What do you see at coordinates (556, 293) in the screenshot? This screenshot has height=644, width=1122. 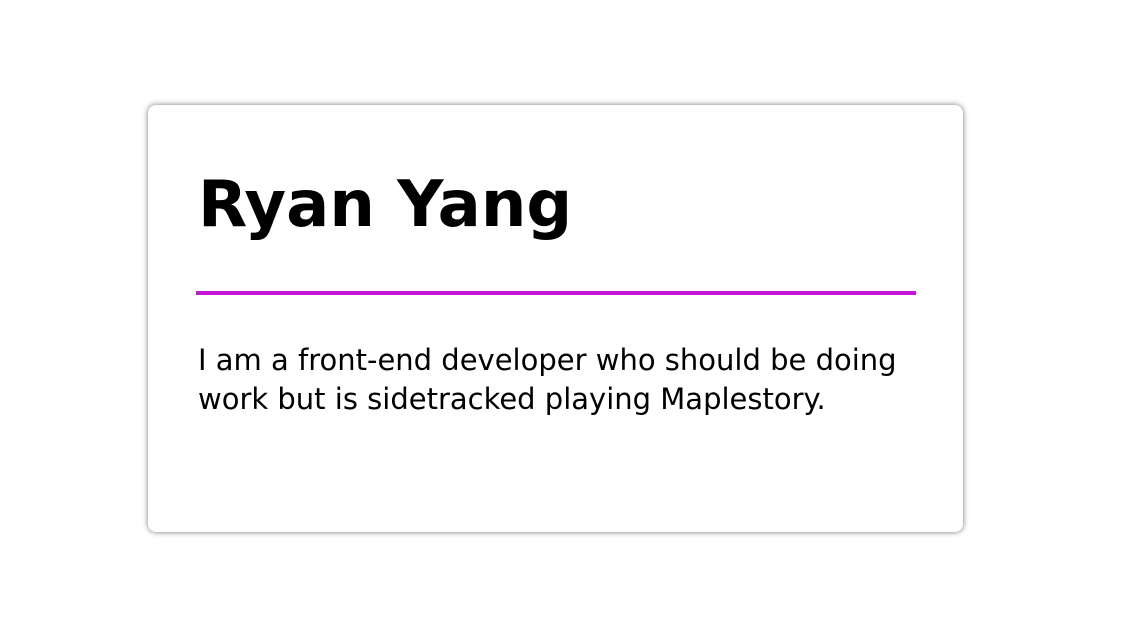 I see `accent-divider` at bounding box center [556, 293].